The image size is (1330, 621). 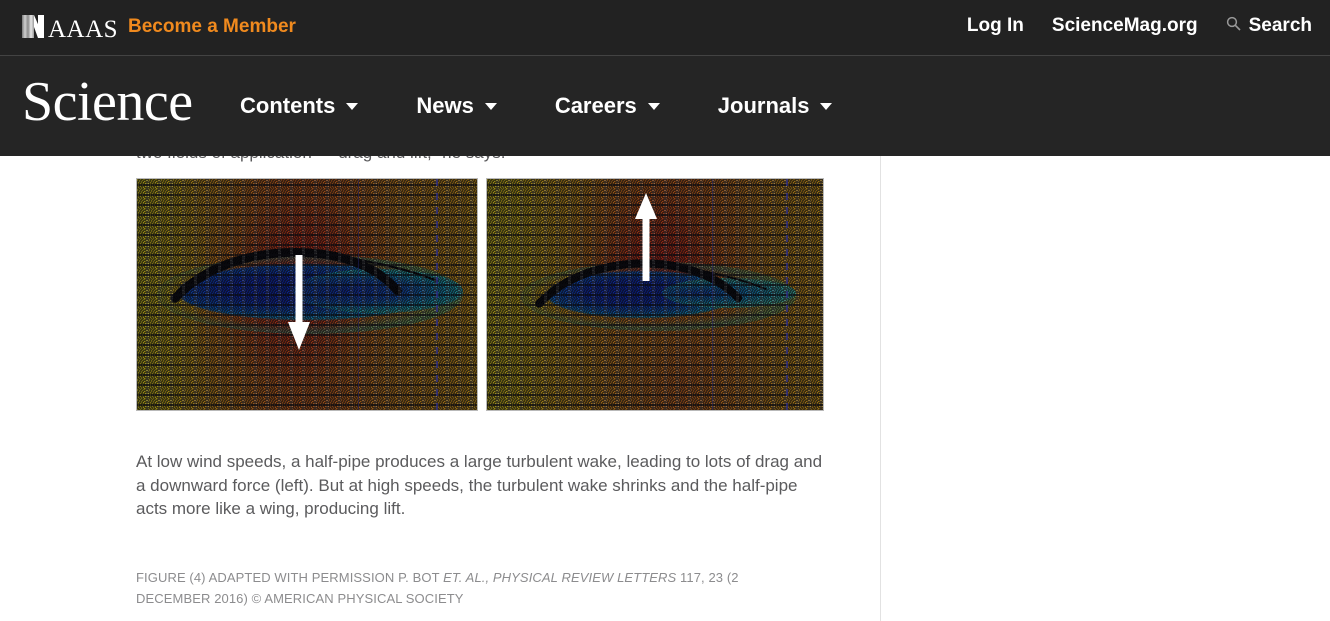 What do you see at coordinates (107, 102) in the screenshot?
I see `science-brand-logo: Science` at bounding box center [107, 102].